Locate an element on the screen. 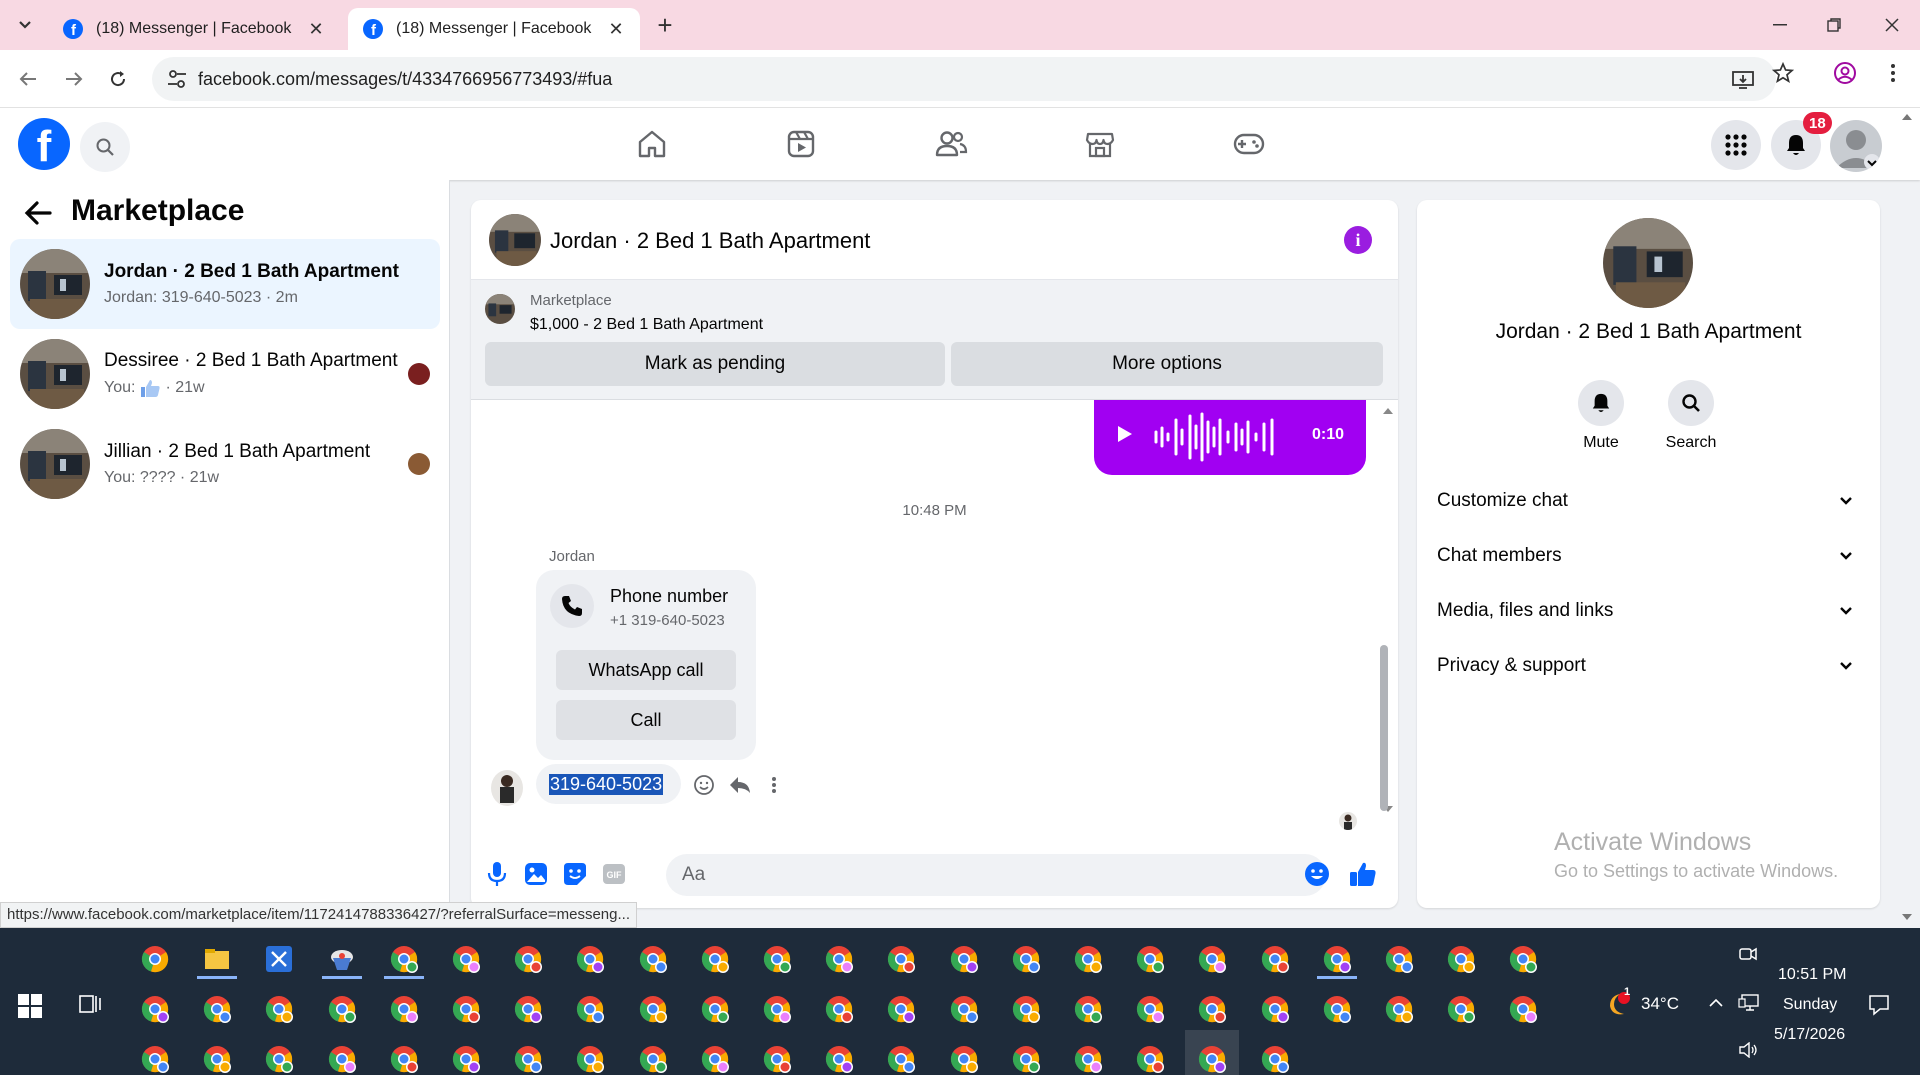  paint-icon is located at coordinates (342, 959).